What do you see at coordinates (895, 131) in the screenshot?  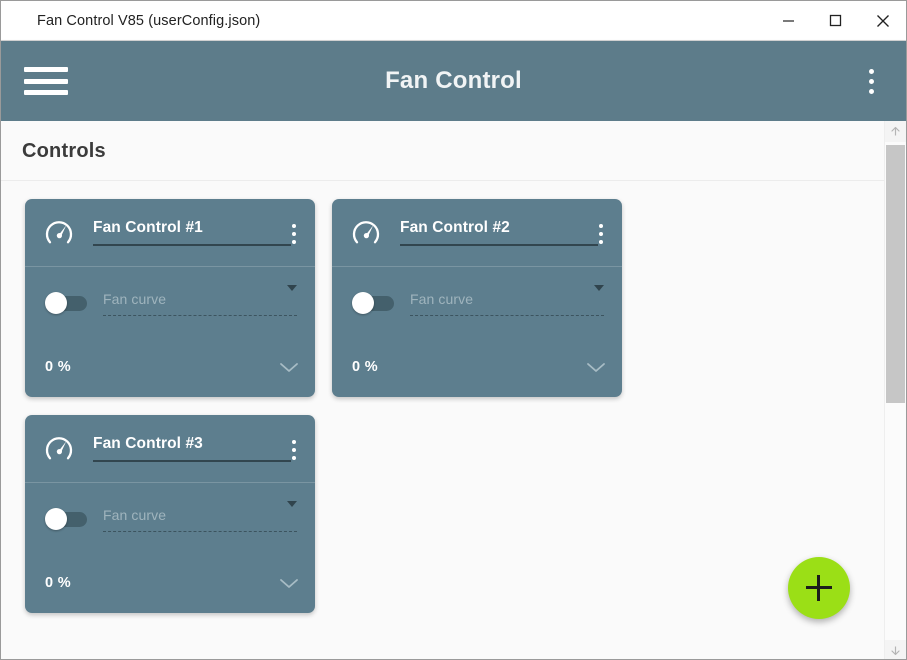 I see `scroll-up-arrow-icon` at bounding box center [895, 131].